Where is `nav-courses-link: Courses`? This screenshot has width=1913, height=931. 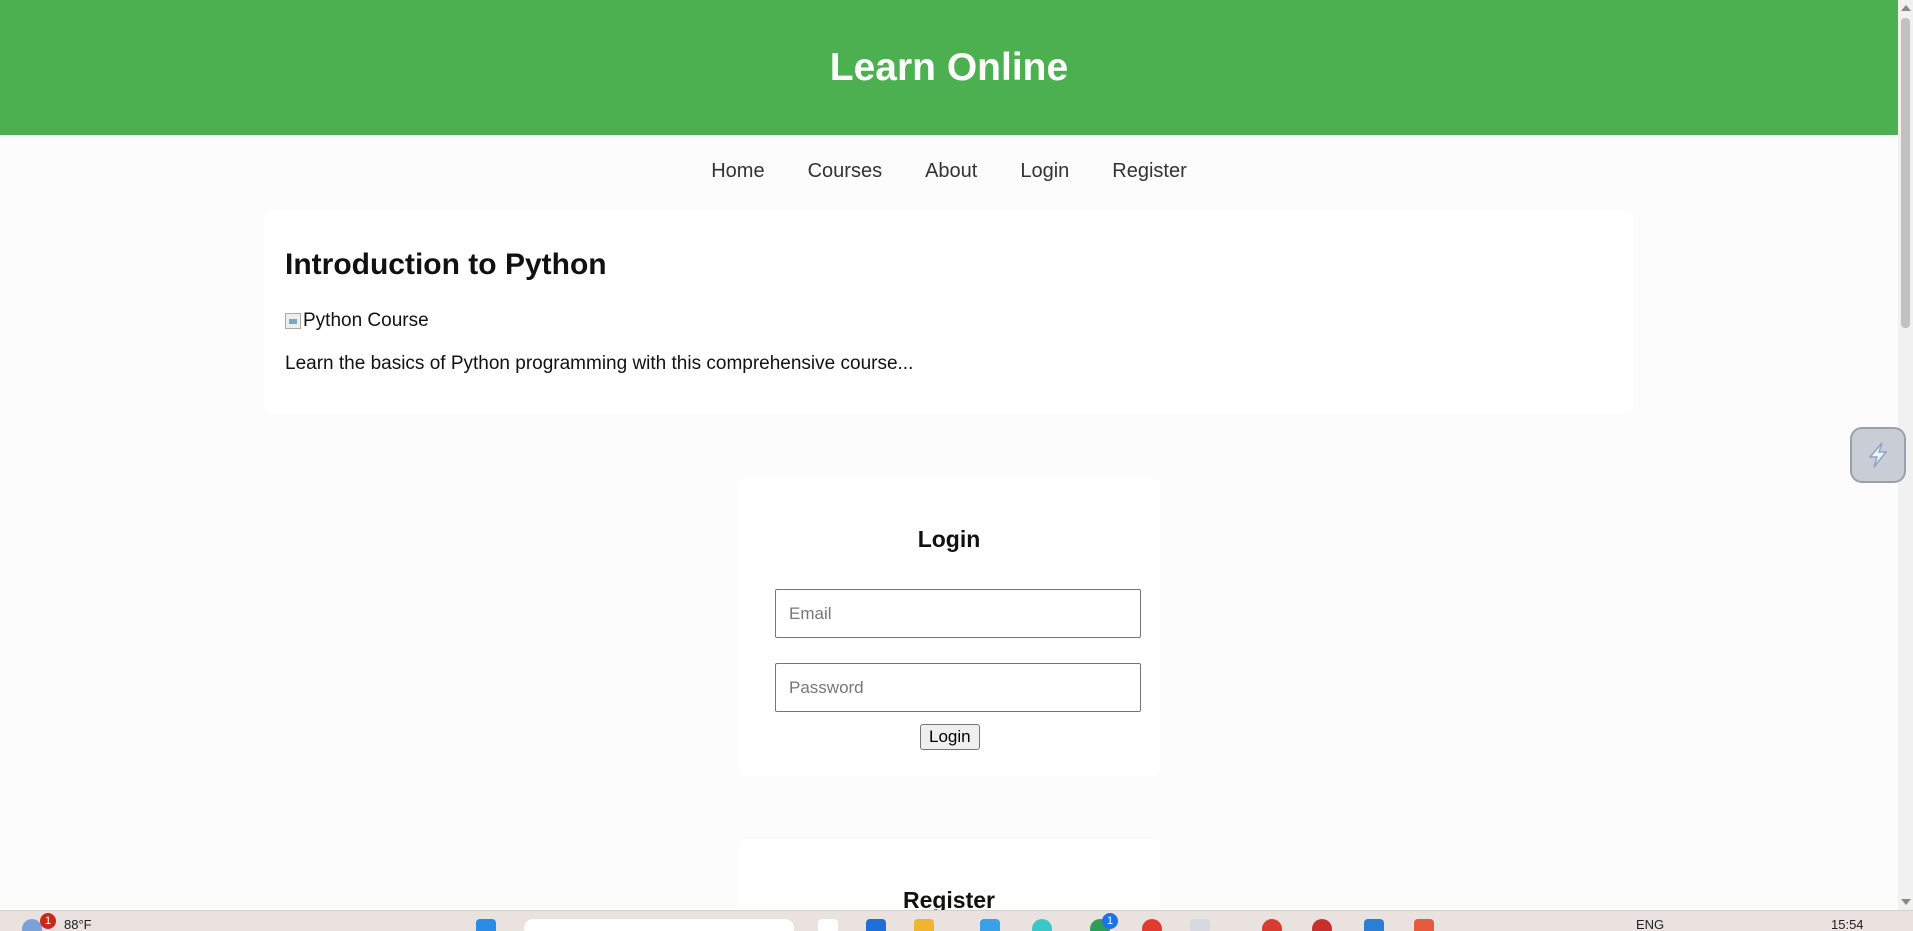
nav-courses-link: Courses is located at coordinates (845, 171).